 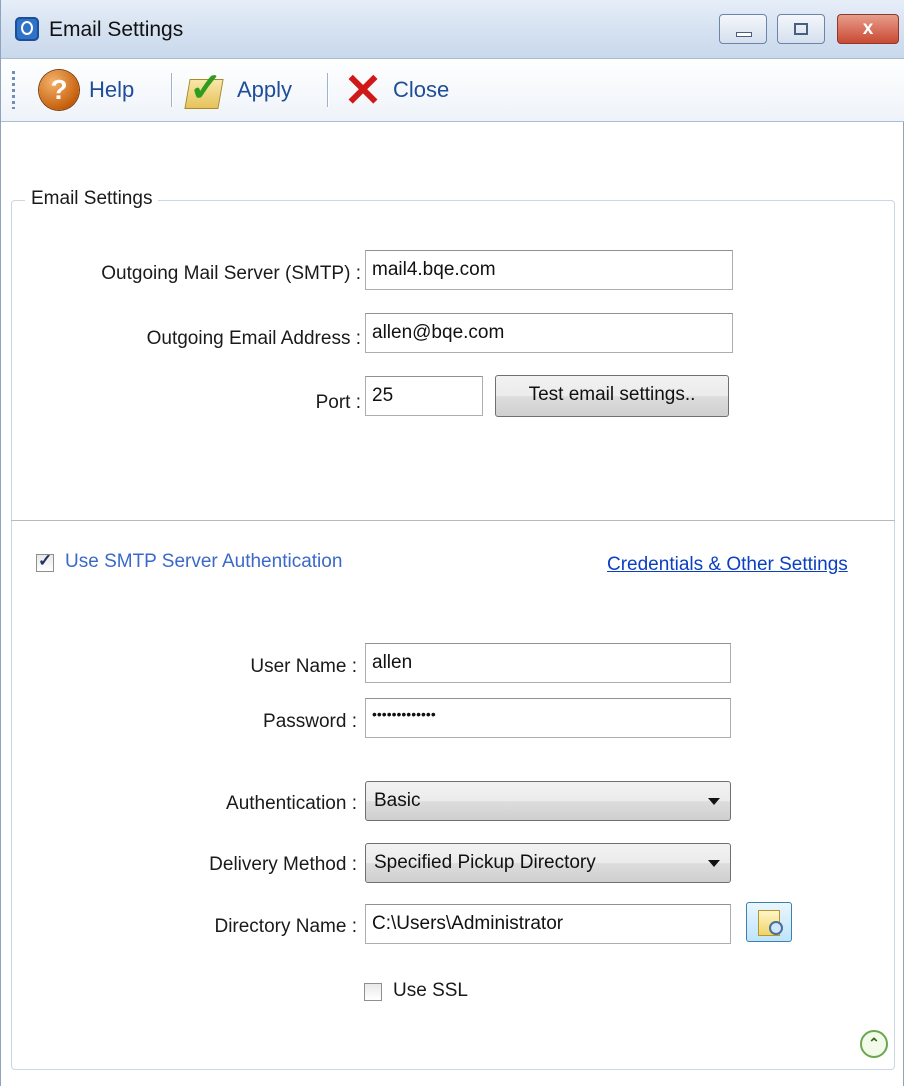 What do you see at coordinates (205, 88) in the screenshot?
I see `apply-check-icon: ✓` at bounding box center [205, 88].